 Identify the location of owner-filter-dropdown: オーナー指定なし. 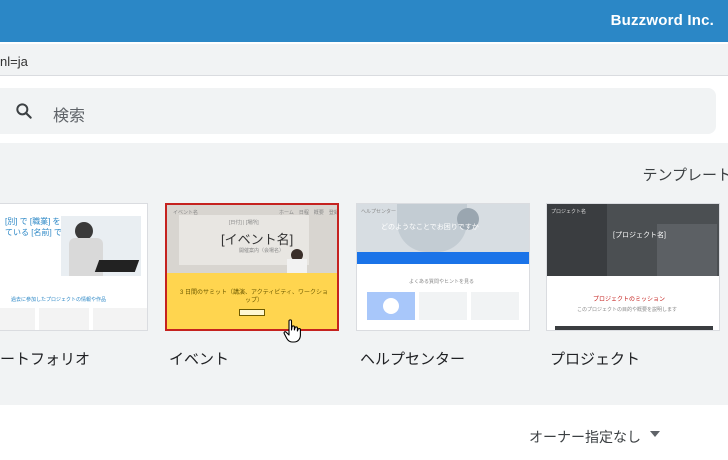
(585, 437).